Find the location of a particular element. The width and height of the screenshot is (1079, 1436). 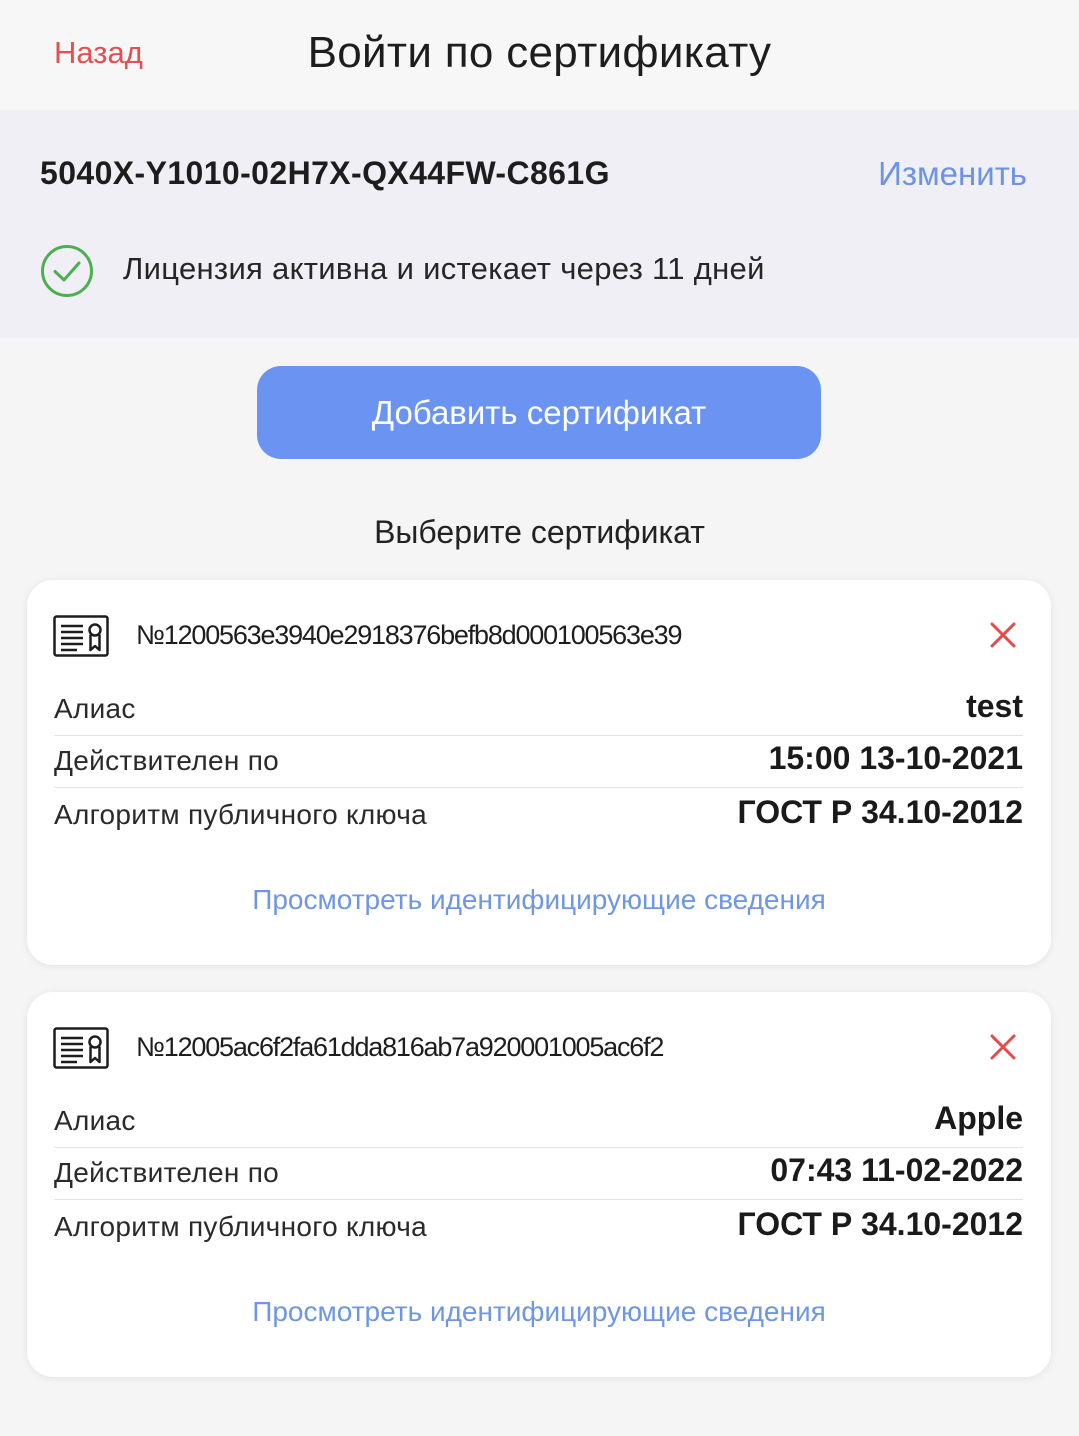

valid-until-value: 07:43 11-02-2022 is located at coordinates (896, 1170).